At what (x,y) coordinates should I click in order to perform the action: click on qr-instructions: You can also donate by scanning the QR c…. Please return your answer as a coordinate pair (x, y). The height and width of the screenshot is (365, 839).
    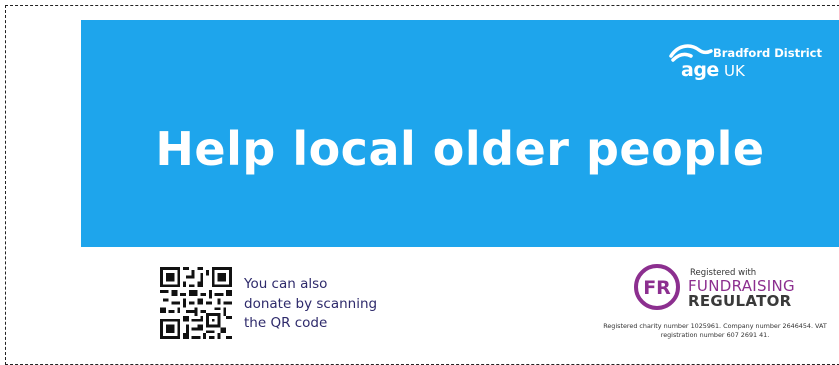
    Looking at the image, I should click on (310, 304).